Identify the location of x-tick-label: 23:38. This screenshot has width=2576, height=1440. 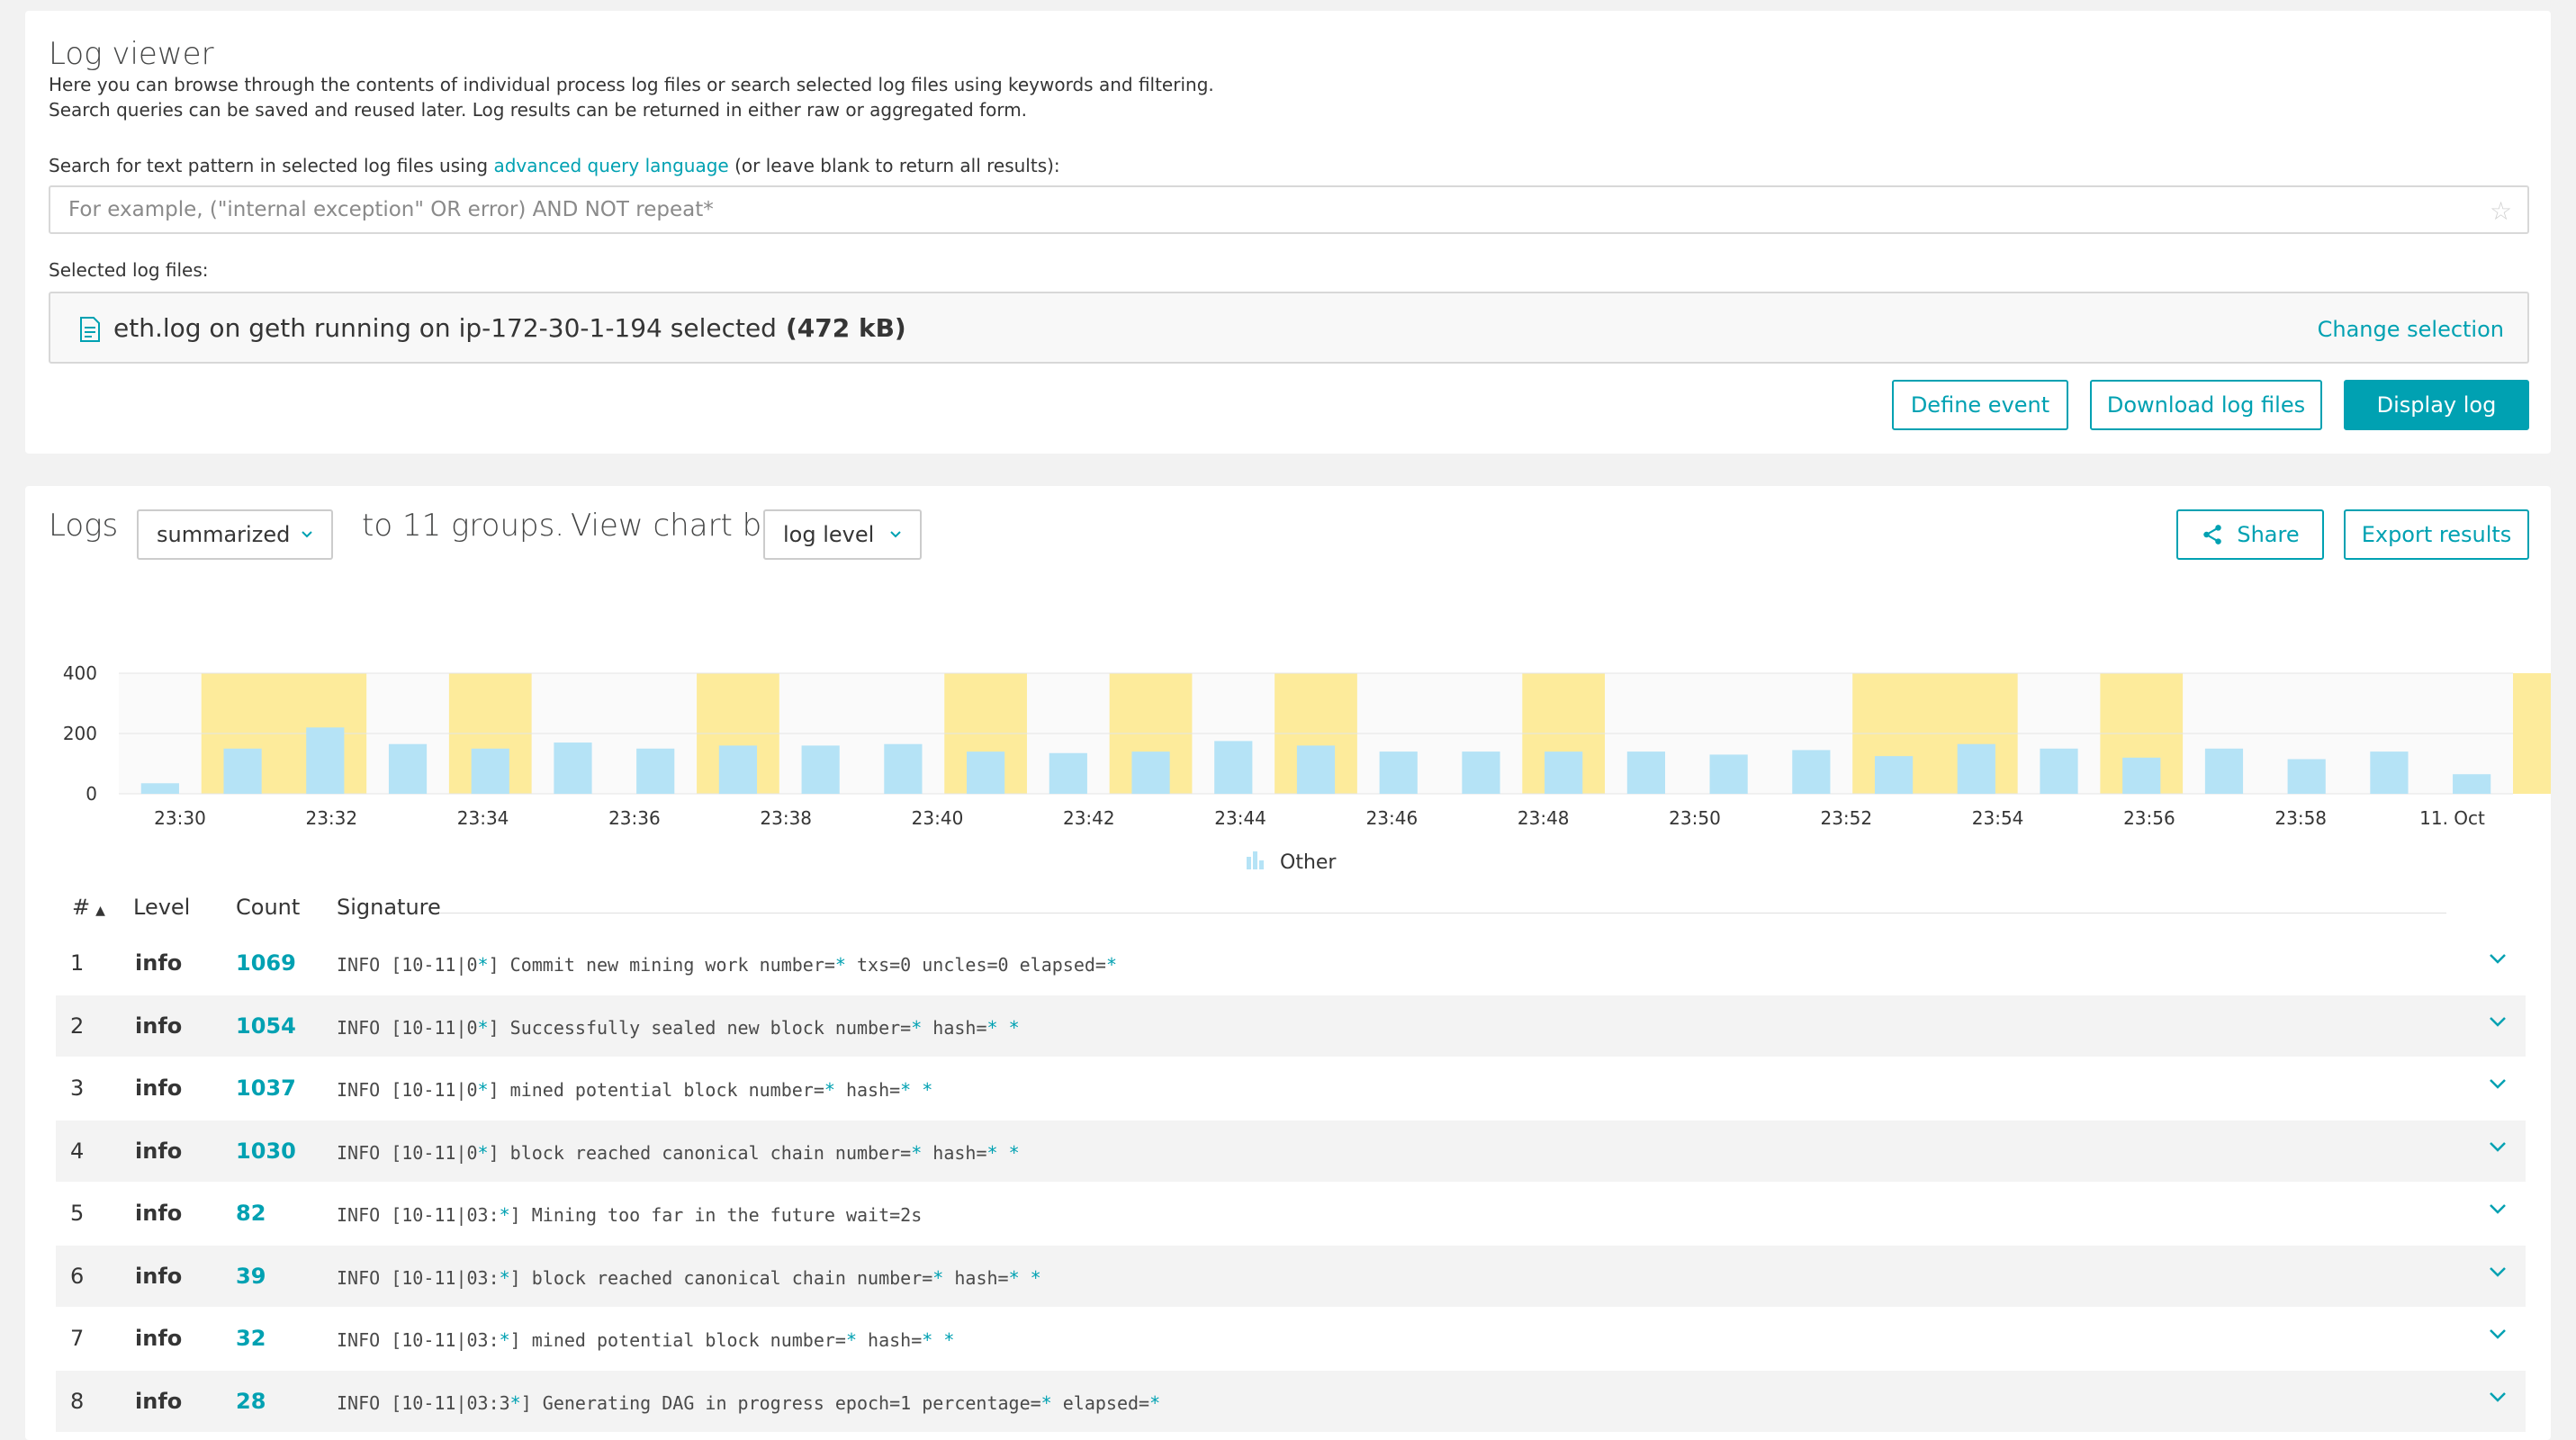
(786, 818).